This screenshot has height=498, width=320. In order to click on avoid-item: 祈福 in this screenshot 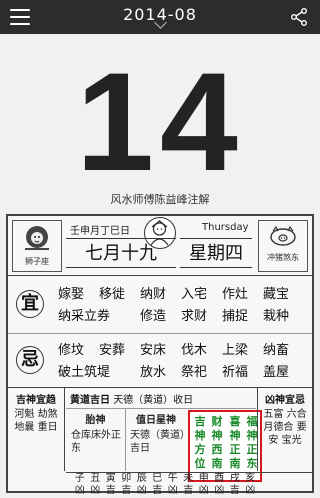, I will do `click(235, 372)`.